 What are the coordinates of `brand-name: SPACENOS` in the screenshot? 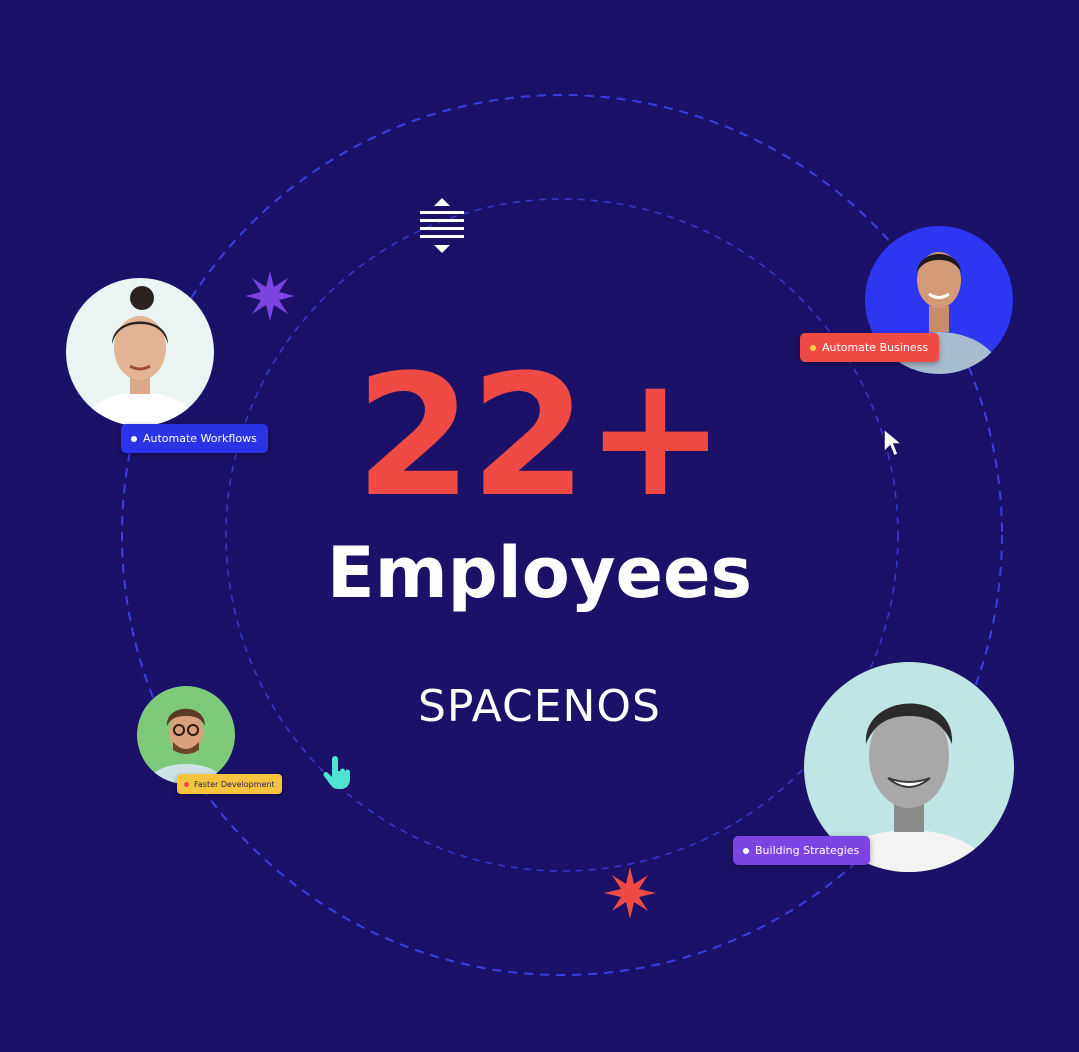 It's located at (539, 706).